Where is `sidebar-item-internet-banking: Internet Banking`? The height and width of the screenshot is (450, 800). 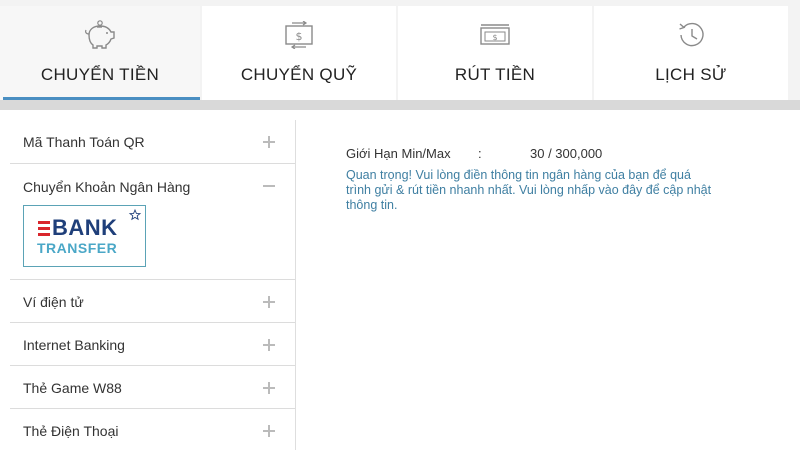
sidebar-item-internet-banking: Internet Banking is located at coordinates (152, 344).